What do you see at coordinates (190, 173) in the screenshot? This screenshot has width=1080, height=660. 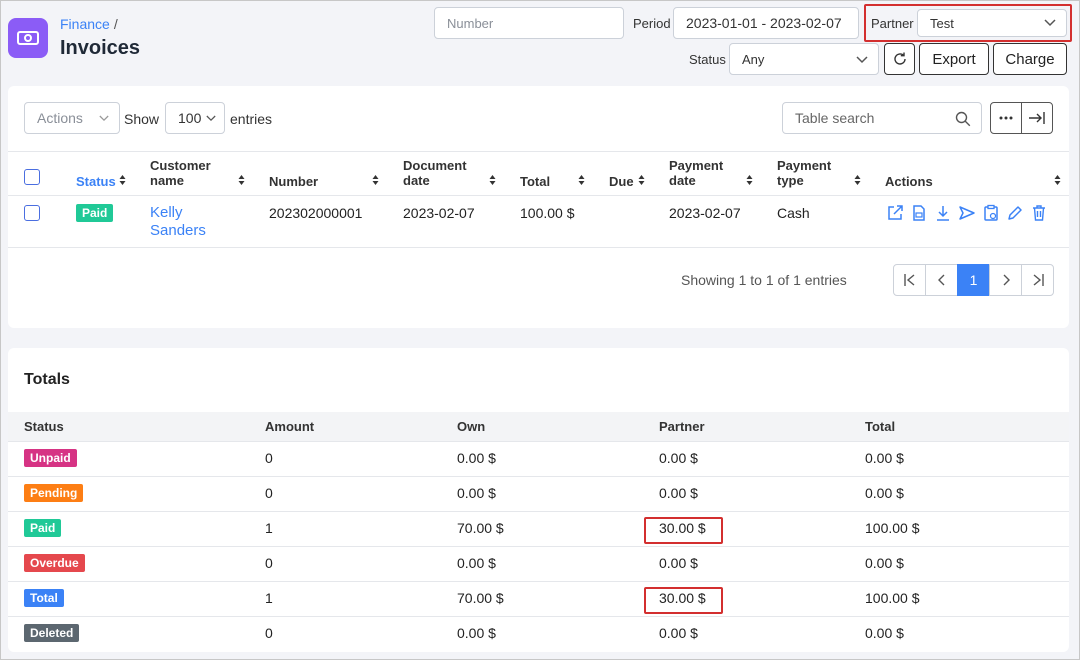 I see `col-header-customer-name: Customer name` at bounding box center [190, 173].